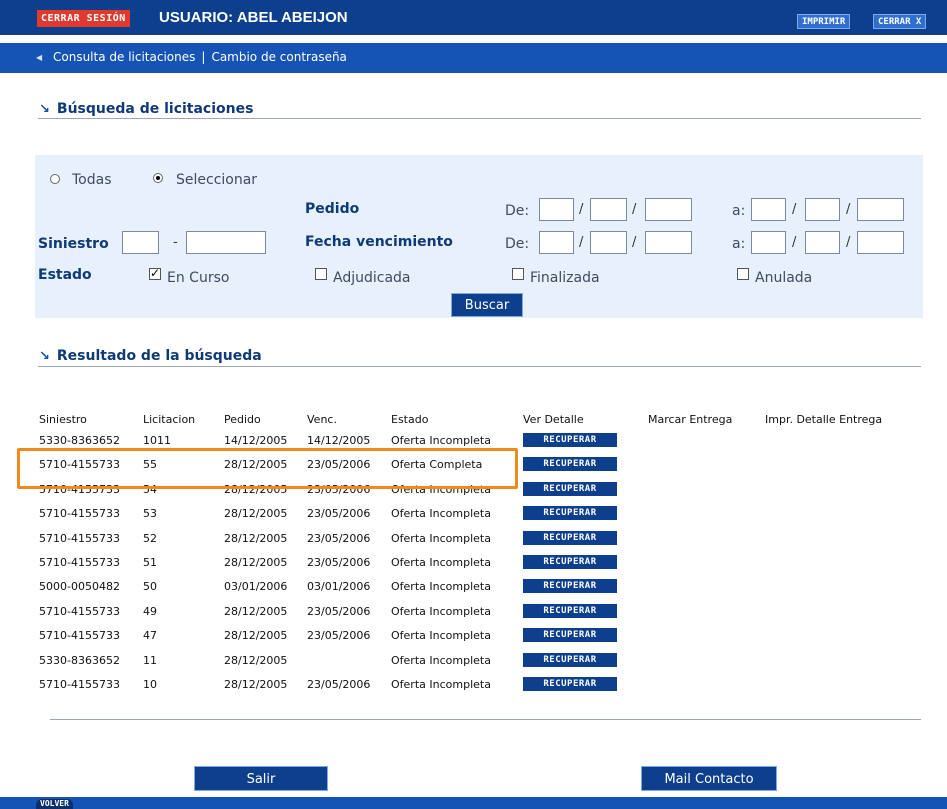 Image resolution: width=947 pixels, height=809 pixels. Describe the element at coordinates (668, 209) in the screenshot. I see `pedido-de-year-input` at that location.